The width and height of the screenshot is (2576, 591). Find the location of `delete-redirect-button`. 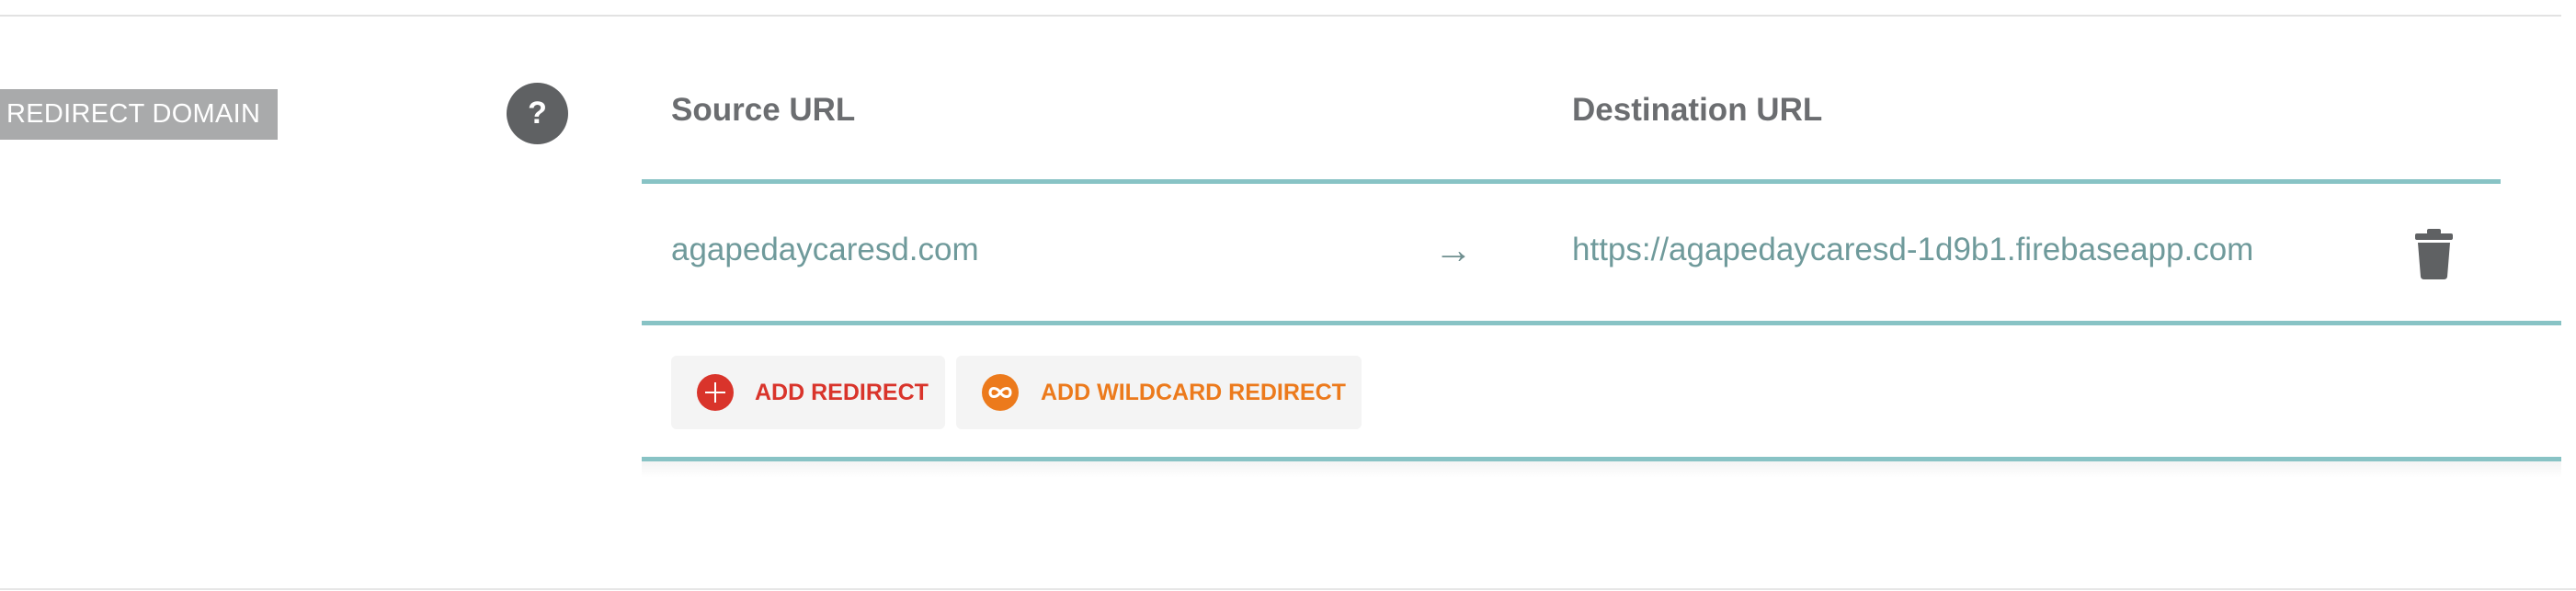

delete-redirect-button is located at coordinates (2434, 252).